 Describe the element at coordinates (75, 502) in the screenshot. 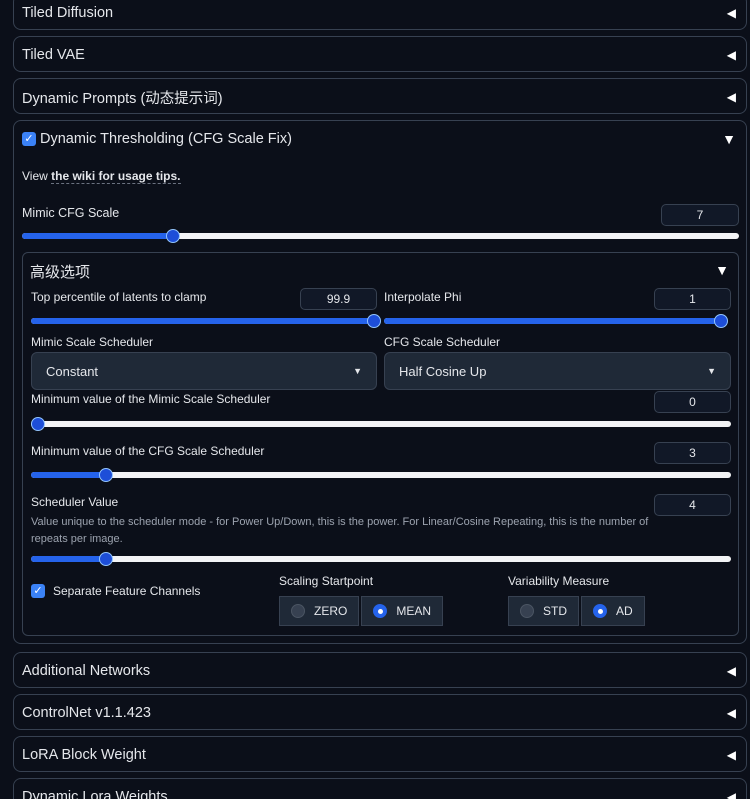

I see `scheduler-value-label: Scheduler Value` at that location.